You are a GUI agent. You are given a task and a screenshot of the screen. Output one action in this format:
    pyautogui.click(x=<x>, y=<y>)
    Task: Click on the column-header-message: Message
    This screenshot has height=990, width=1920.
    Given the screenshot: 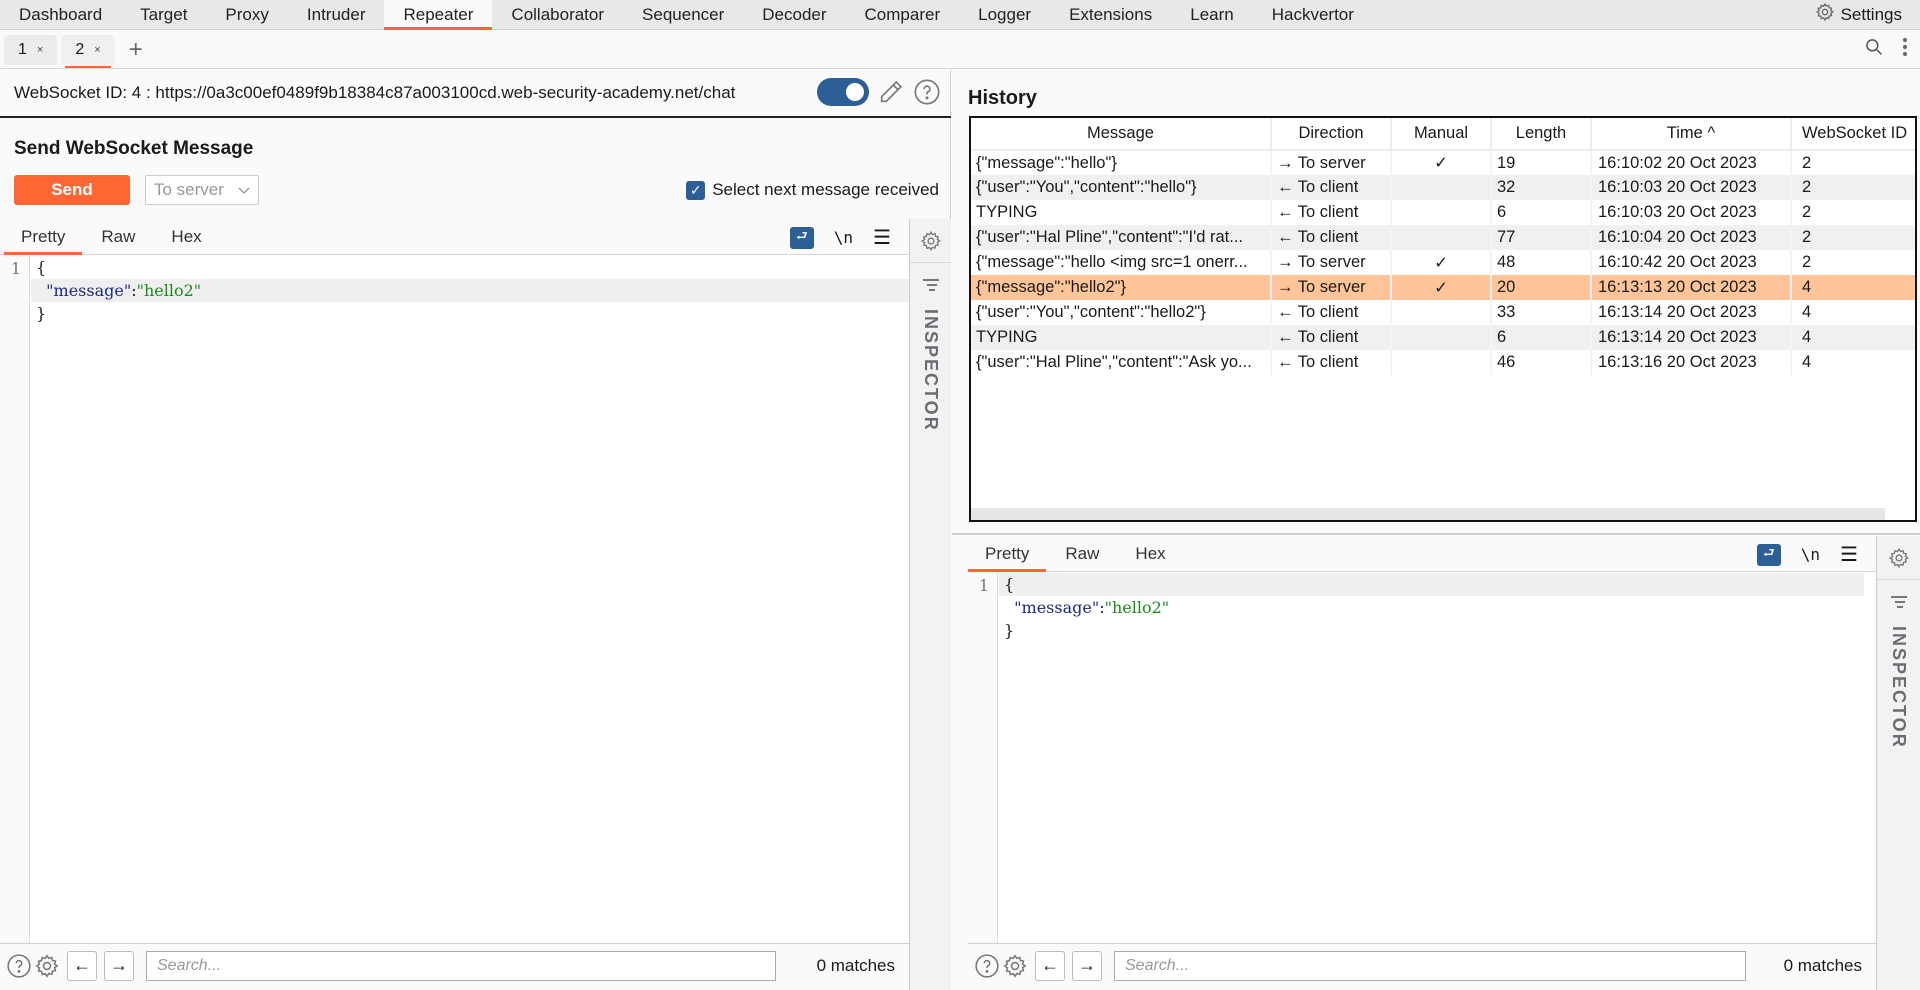 What is the action you would take?
    pyautogui.click(x=1121, y=134)
    